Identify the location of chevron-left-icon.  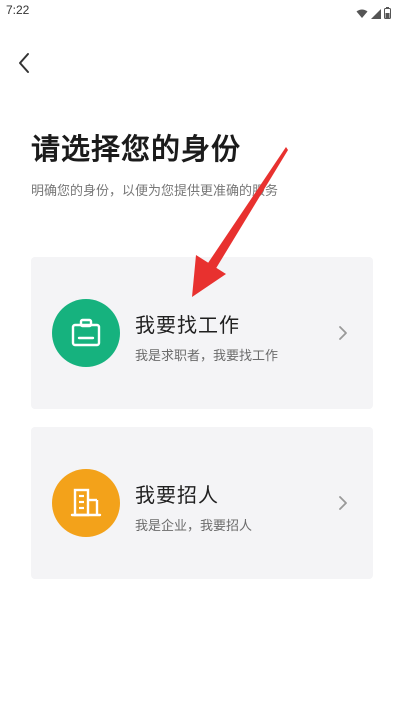
(24, 65).